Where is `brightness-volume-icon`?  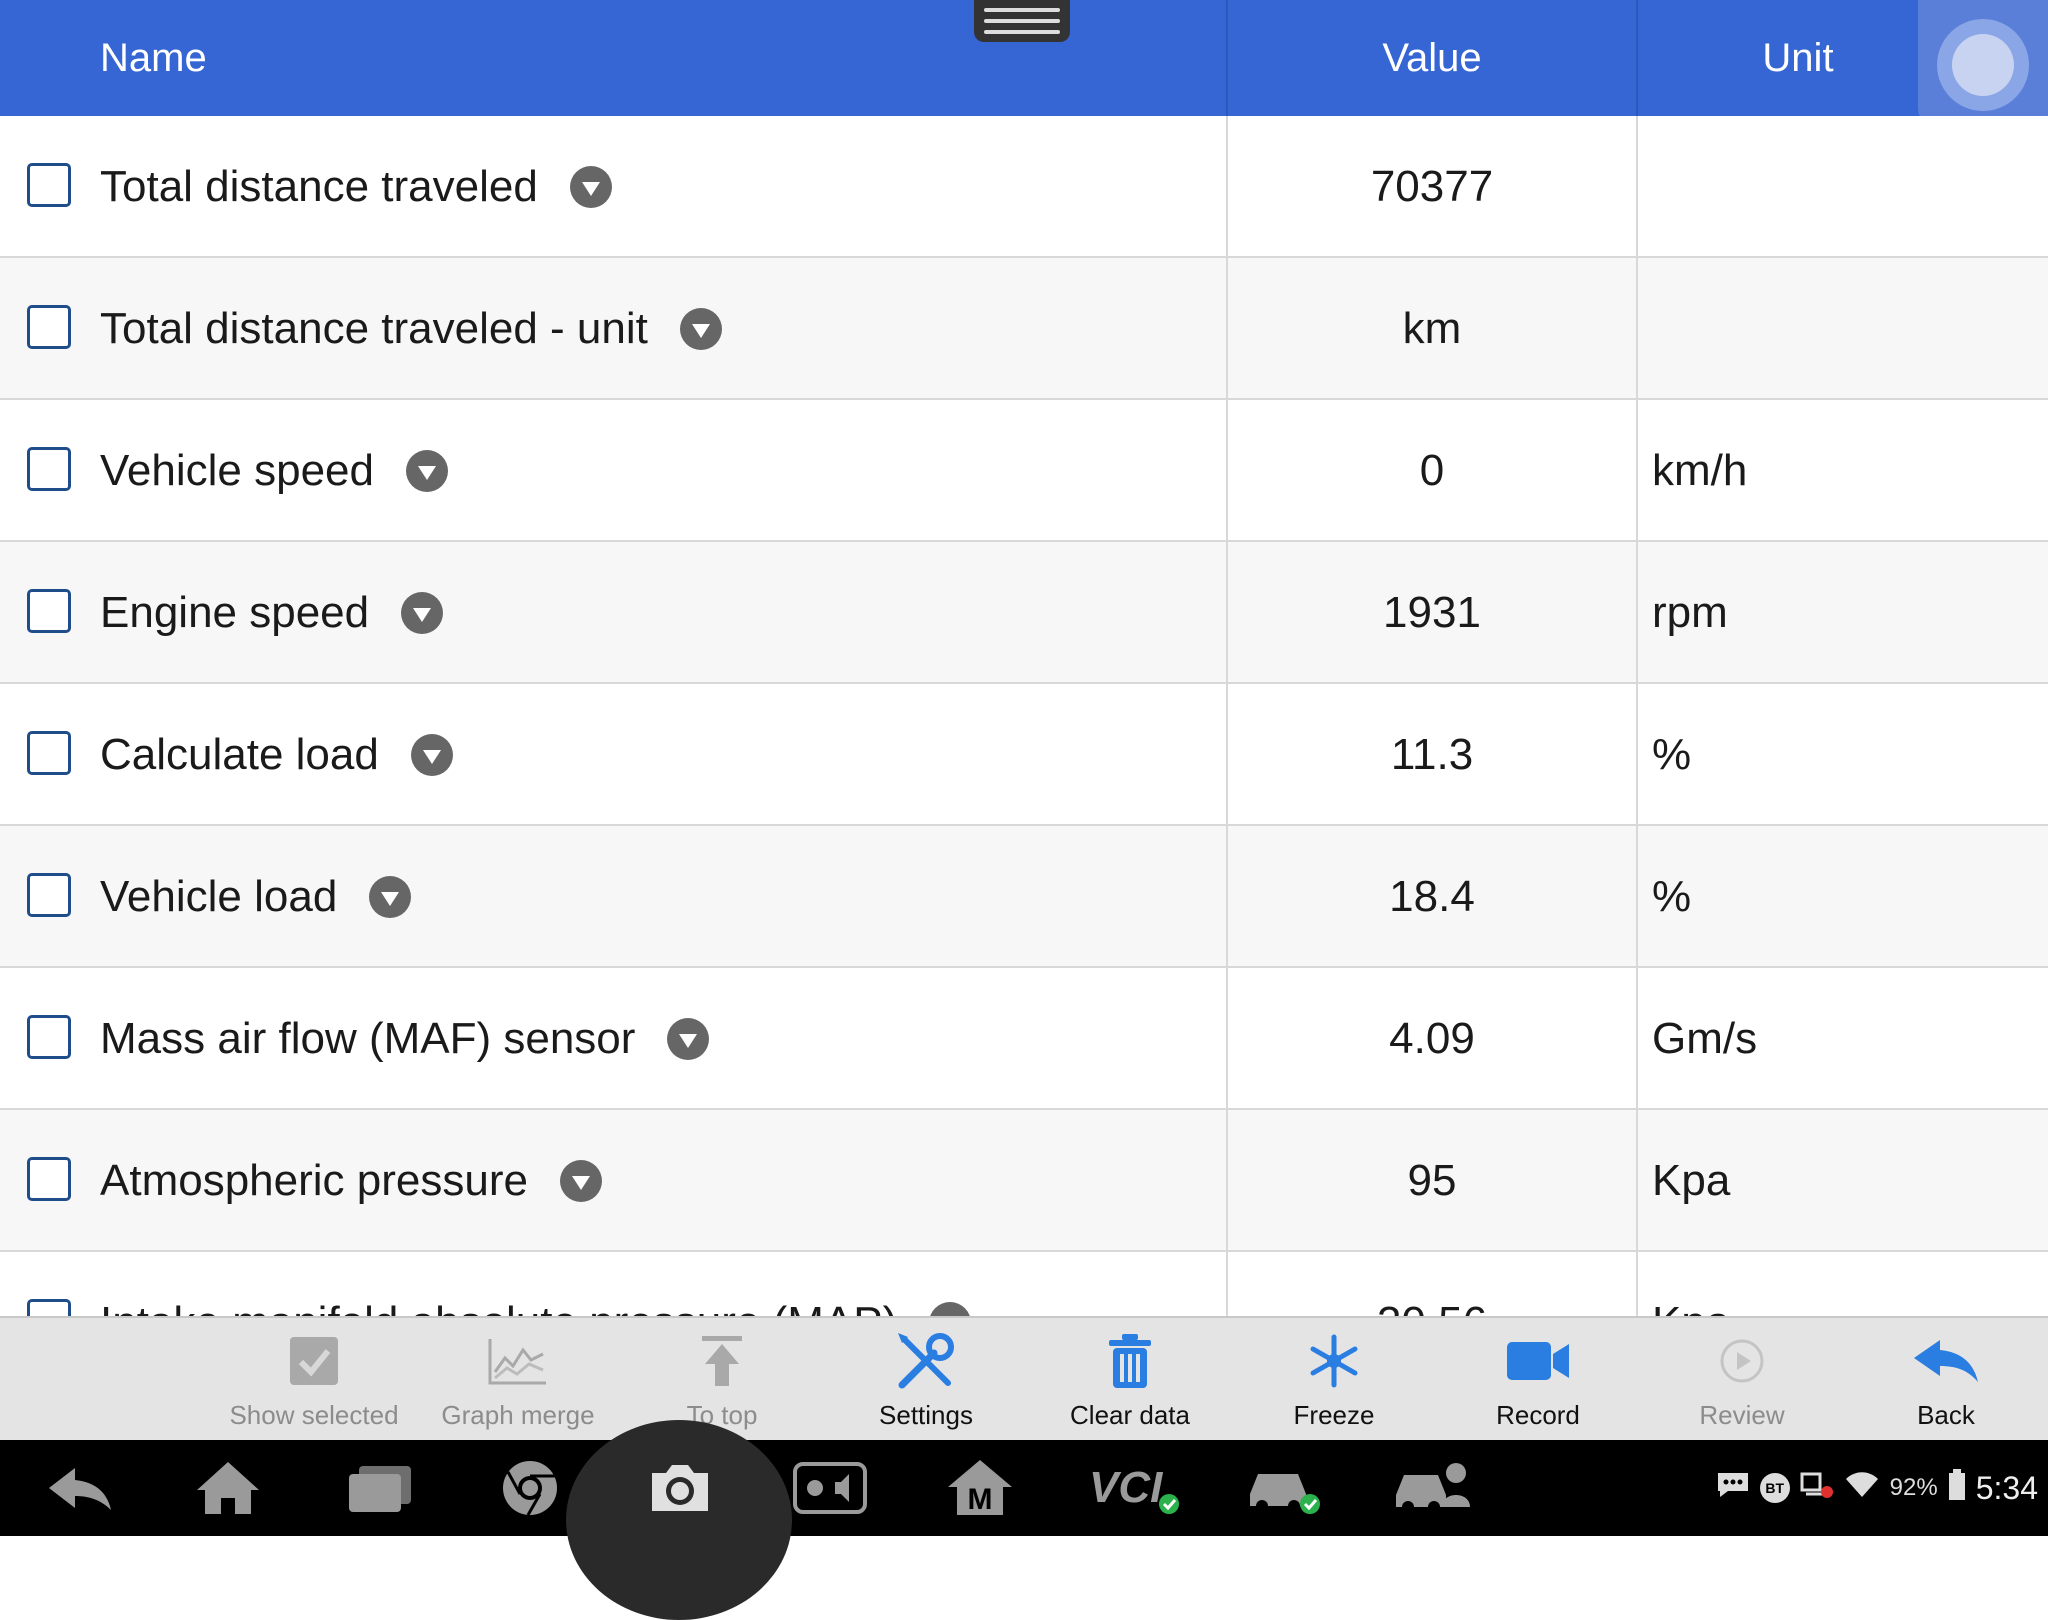 brightness-volume-icon is located at coordinates (830, 1488).